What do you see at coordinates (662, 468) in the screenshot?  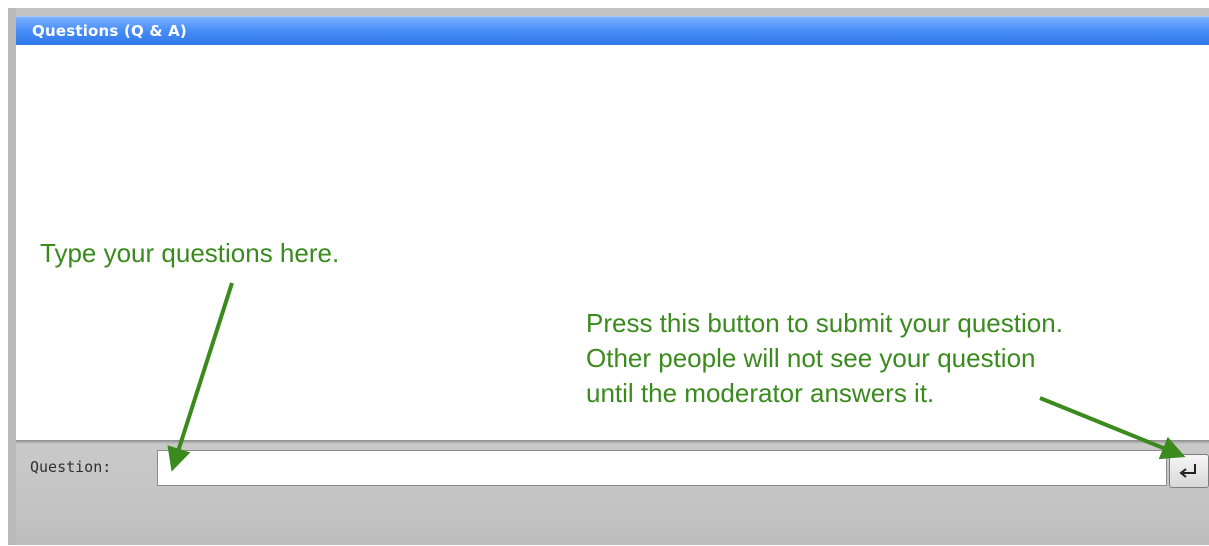 I see `question-input` at bounding box center [662, 468].